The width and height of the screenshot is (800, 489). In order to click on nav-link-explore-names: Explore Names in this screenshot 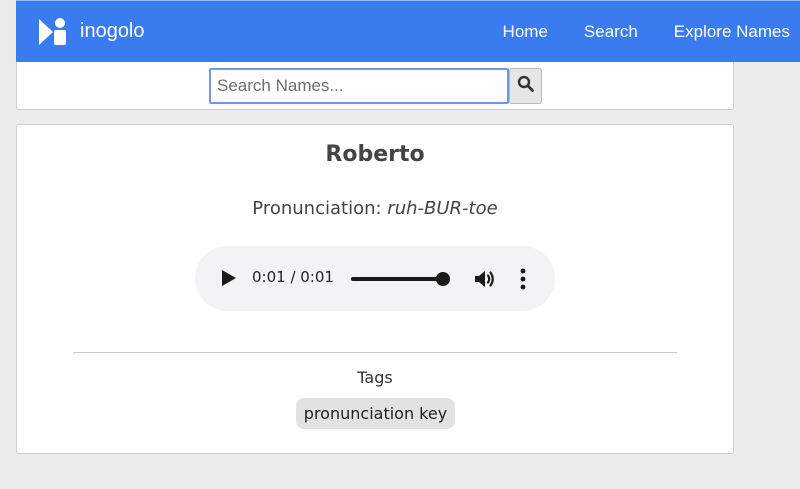, I will do `click(732, 32)`.